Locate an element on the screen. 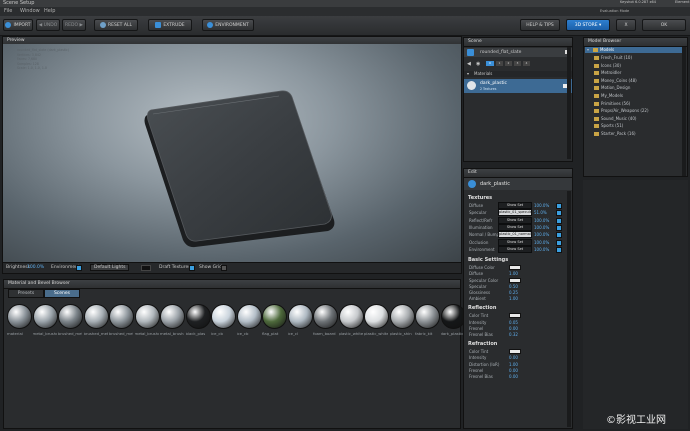 Image resolution: width=690 pixels, height=431 pixels. redo-button: REDO ▶ is located at coordinates (74, 25).